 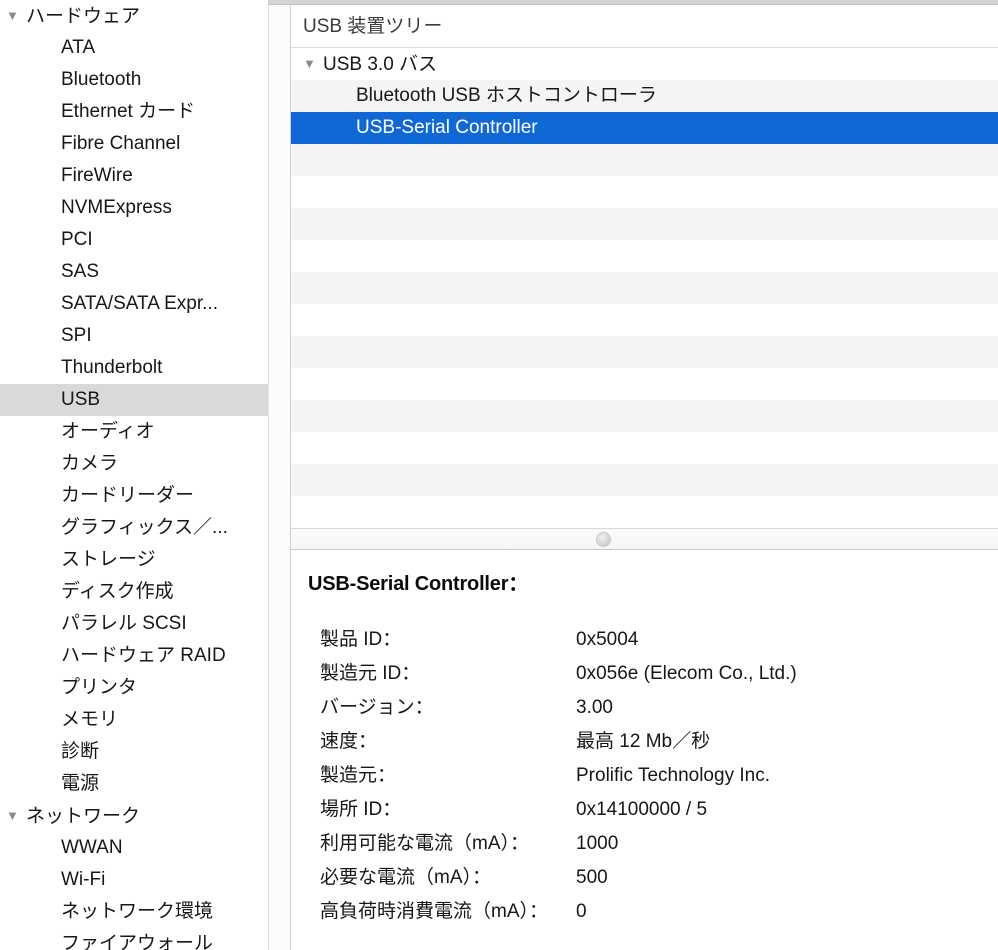 I want to click on sidebar-item-ディスク作成: ディスク作成, so click(x=134, y=592).